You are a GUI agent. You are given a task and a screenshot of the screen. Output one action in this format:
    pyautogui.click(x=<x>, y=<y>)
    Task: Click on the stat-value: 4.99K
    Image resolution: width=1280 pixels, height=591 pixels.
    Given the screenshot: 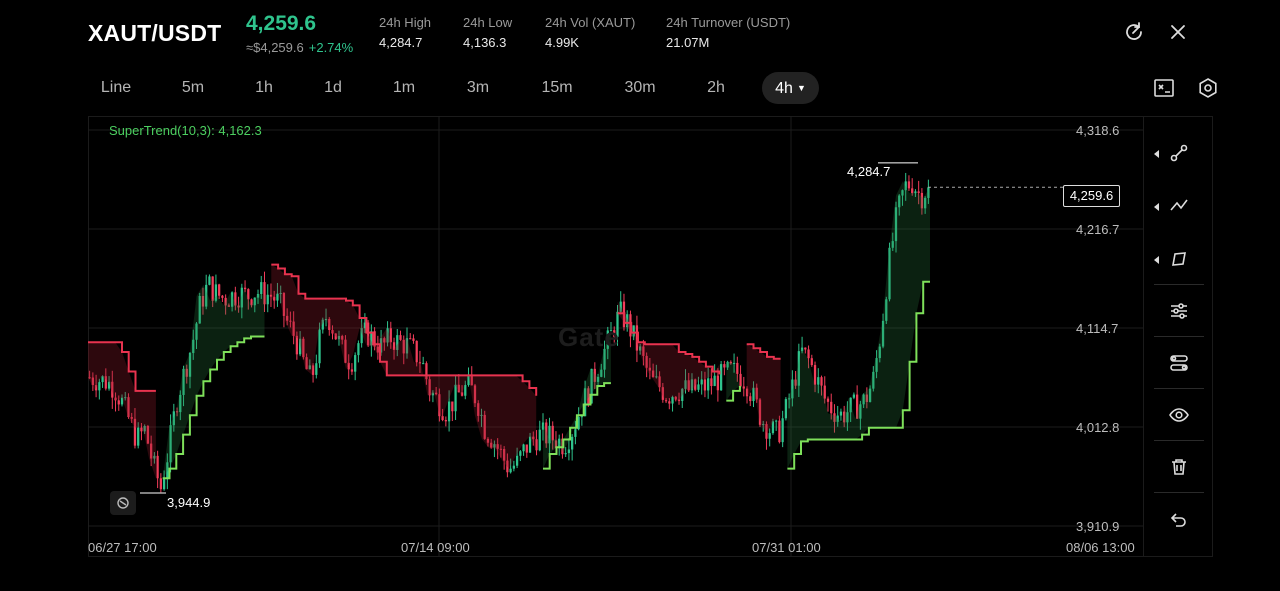 What is the action you would take?
    pyautogui.click(x=562, y=42)
    